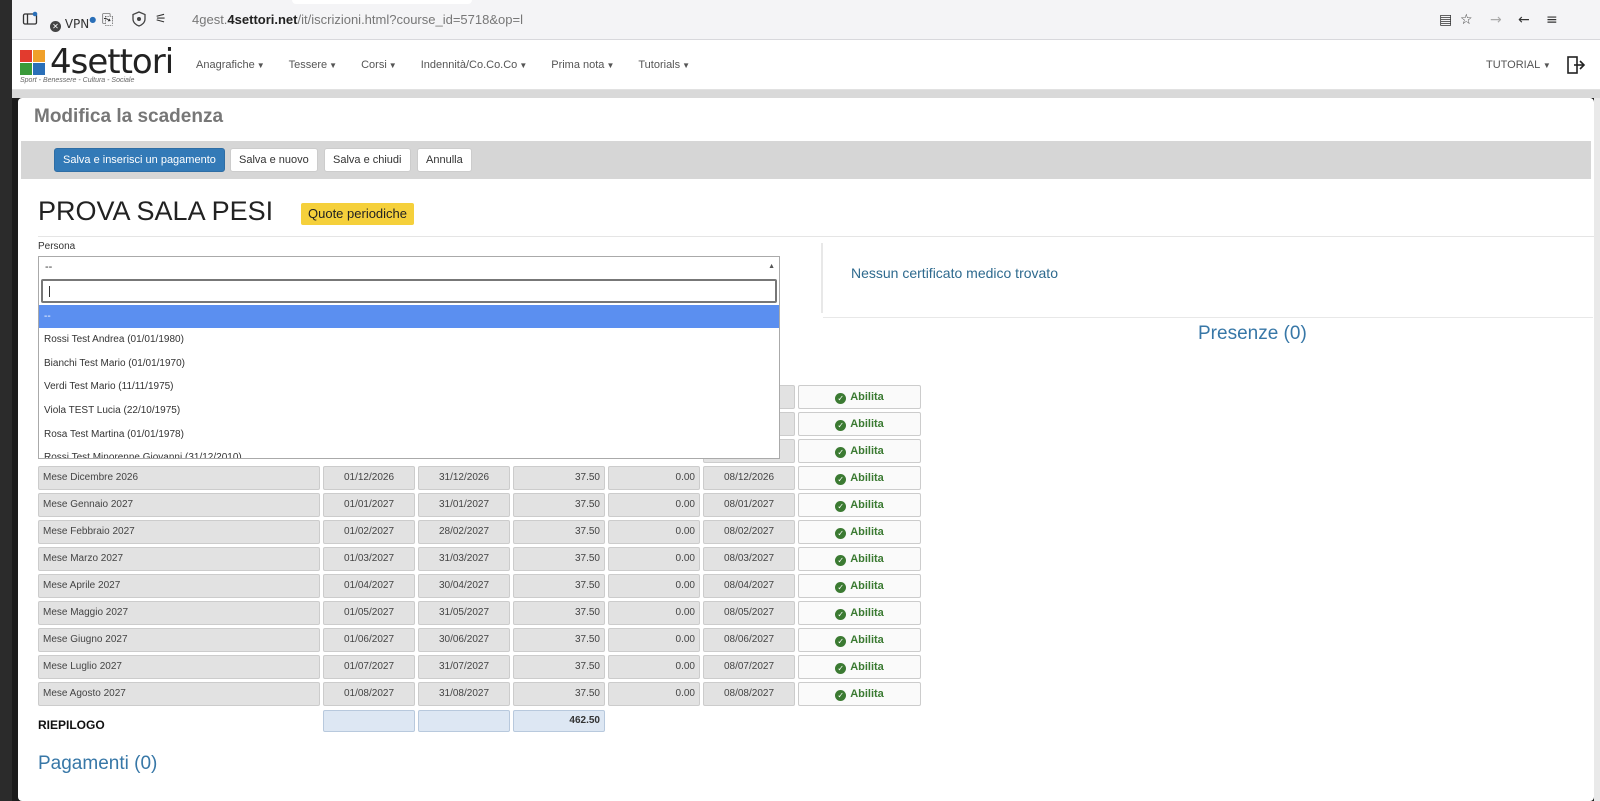 This screenshot has width=1600, height=801. I want to click on period-name-cell: Mese Agosto 2027, so click(179, 694).